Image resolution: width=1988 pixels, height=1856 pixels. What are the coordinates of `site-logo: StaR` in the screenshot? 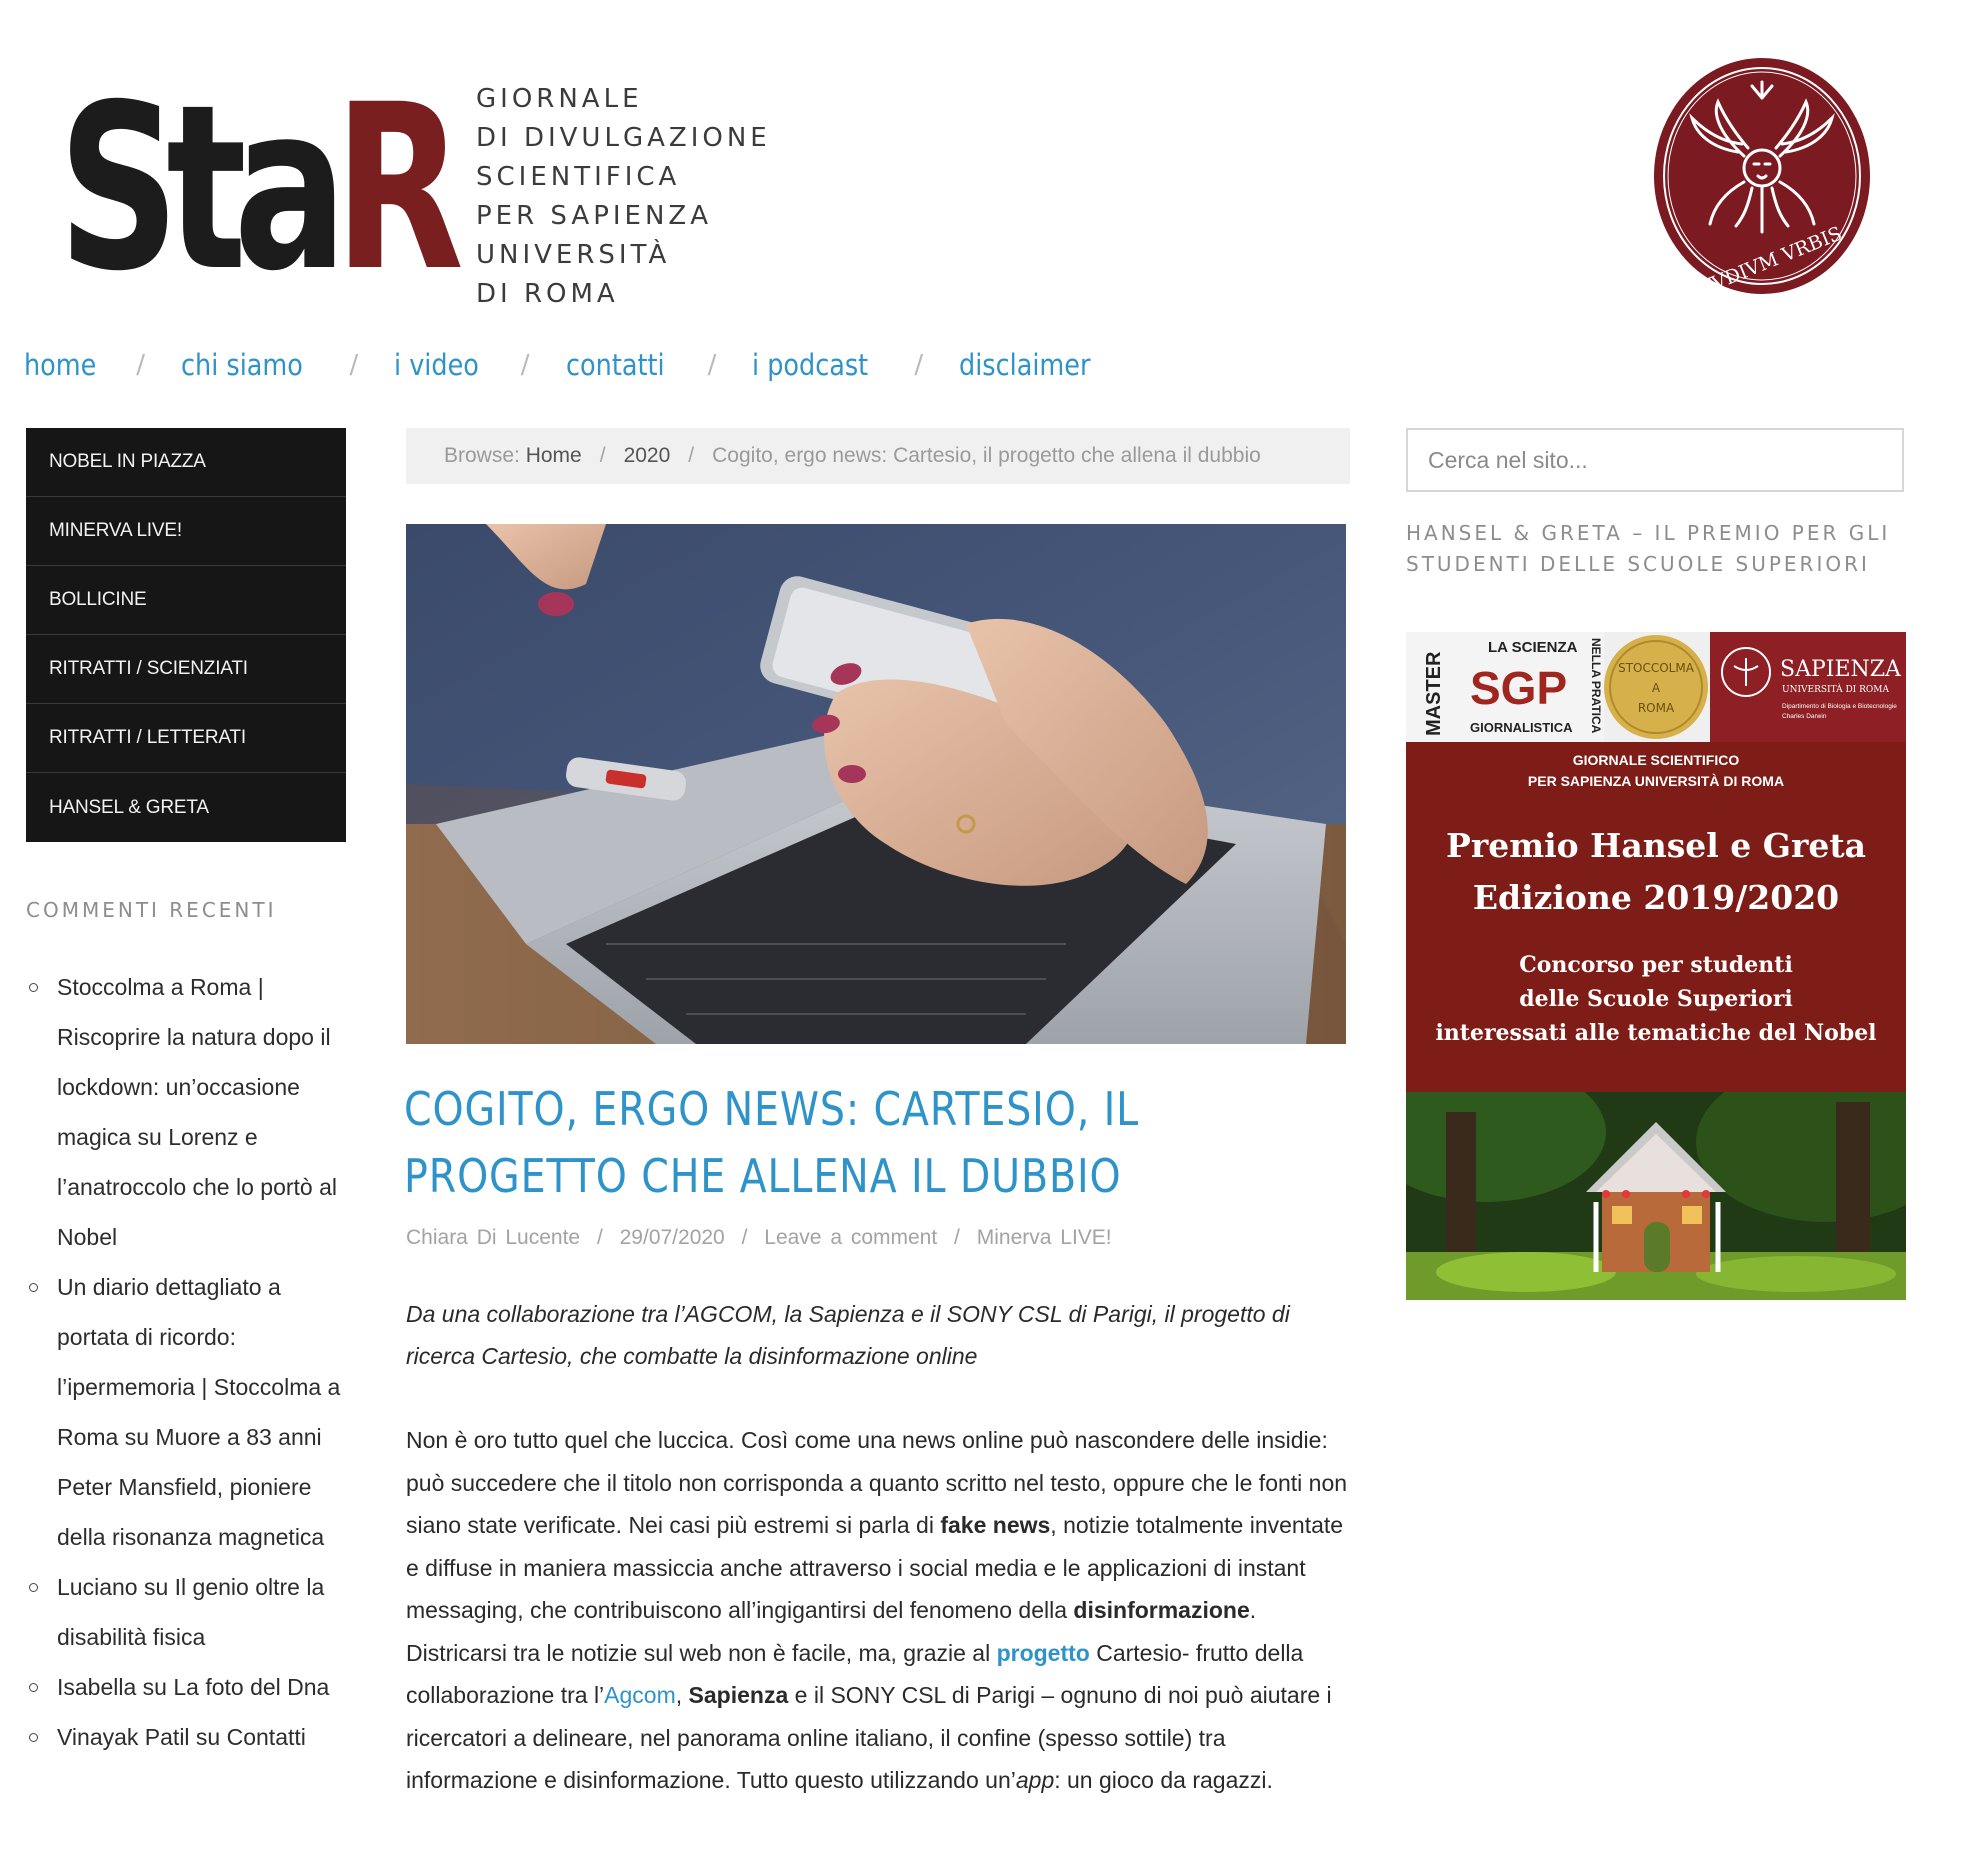 It's located at (261, 188).